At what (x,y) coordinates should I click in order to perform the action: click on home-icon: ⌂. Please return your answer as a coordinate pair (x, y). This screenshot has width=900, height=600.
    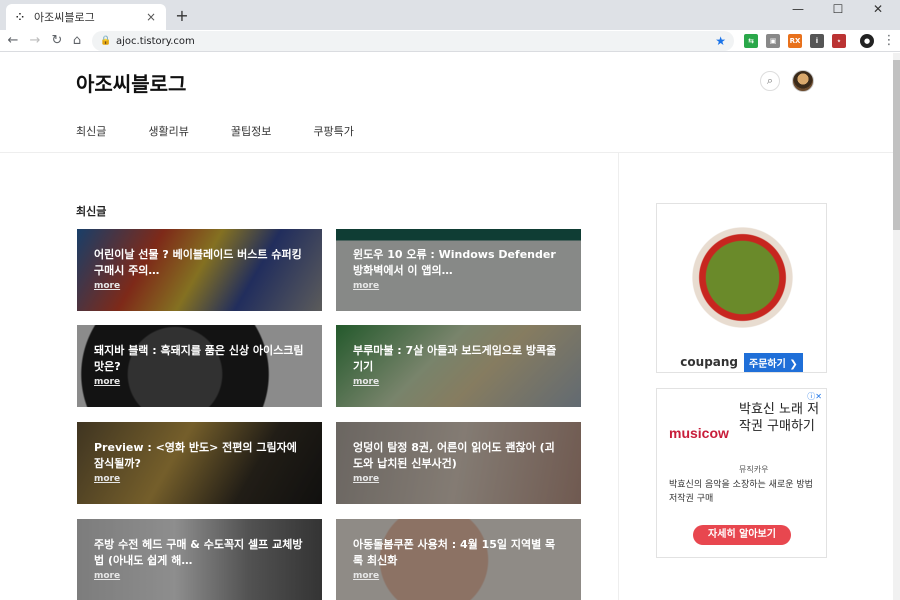
    Looking at the image, I should click on (77, 41).